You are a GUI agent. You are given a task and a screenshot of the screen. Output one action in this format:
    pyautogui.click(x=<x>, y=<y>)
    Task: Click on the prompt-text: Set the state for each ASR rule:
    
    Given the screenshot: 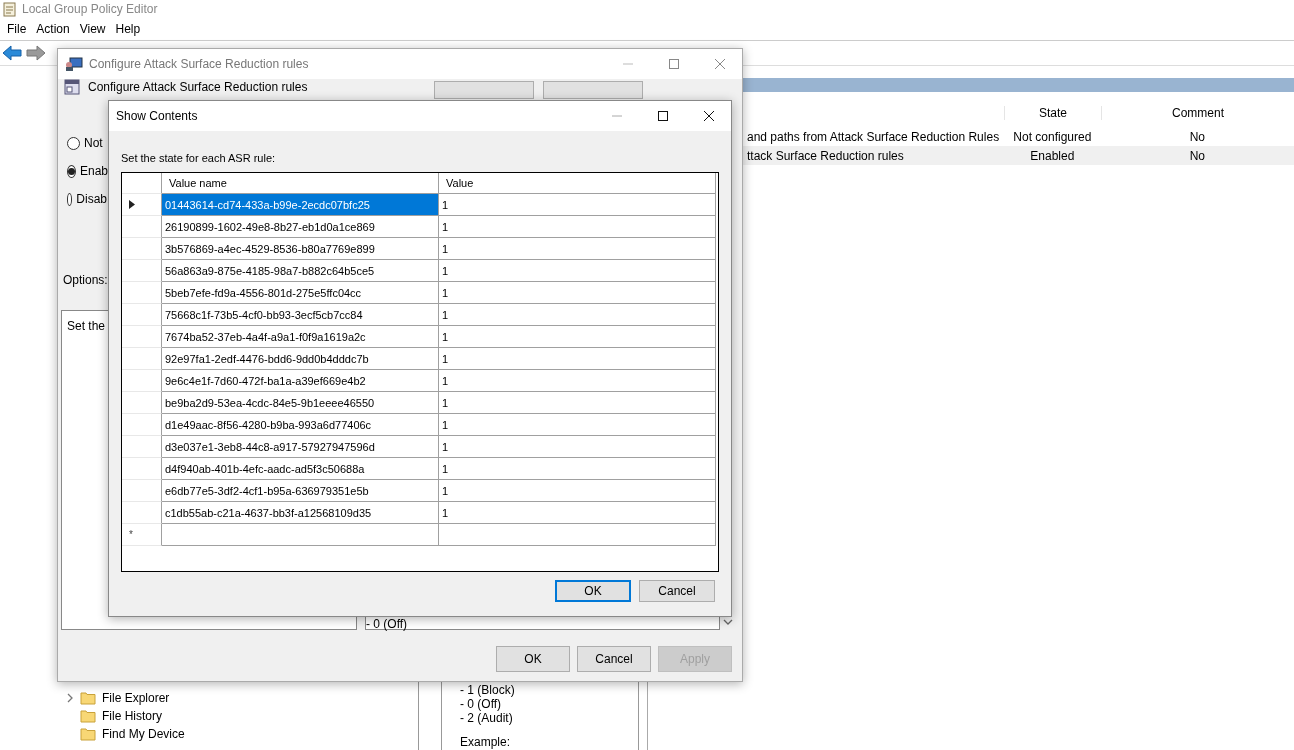 What is the action you would take?
    pyautogui.click(x=199, y=159)
    